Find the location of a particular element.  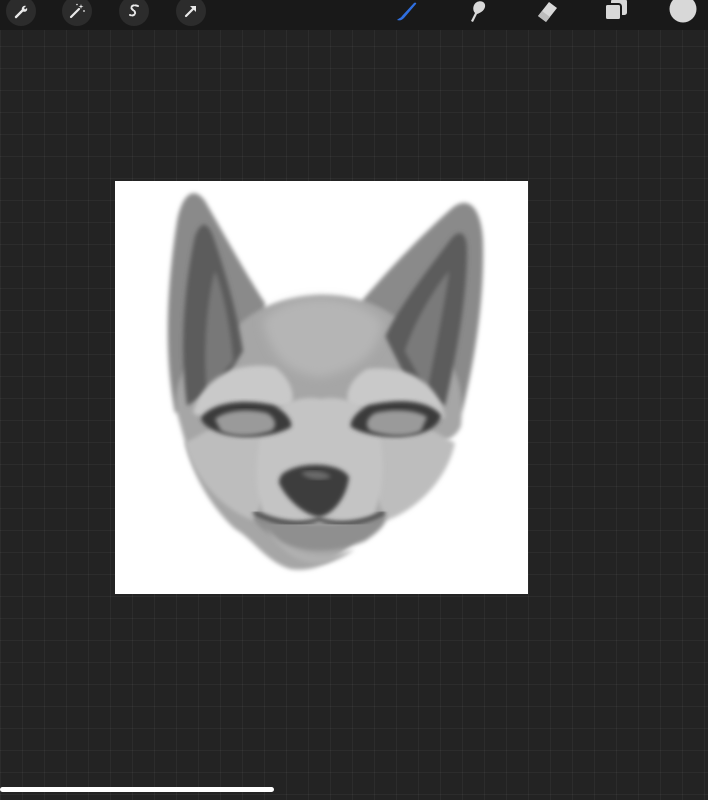

smudge-button is located at coordinates (477, 13).